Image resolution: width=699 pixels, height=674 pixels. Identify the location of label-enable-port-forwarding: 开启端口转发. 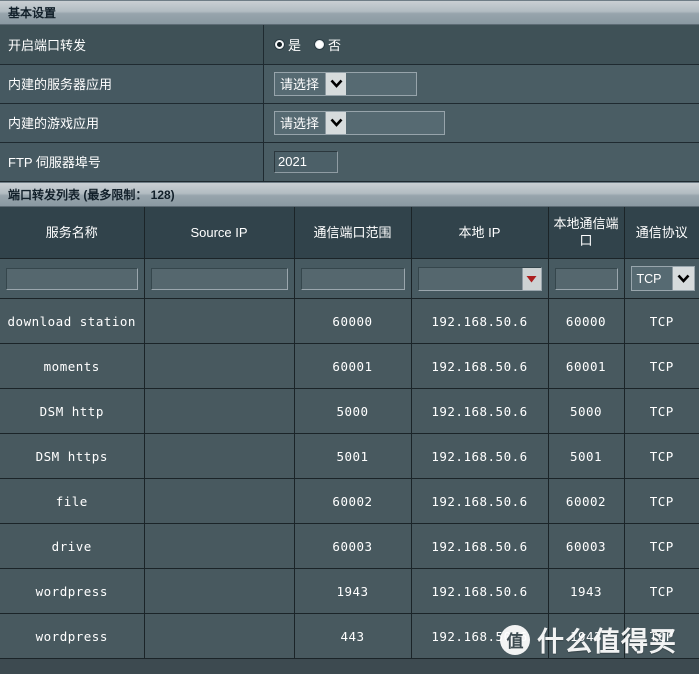
(132, 45).